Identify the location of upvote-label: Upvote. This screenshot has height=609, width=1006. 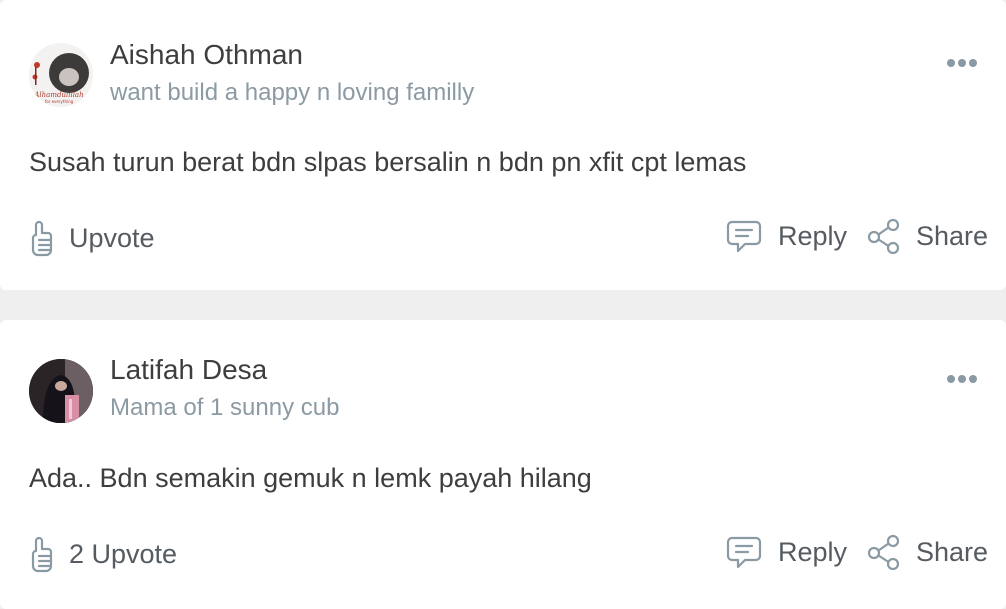
(112, 237).